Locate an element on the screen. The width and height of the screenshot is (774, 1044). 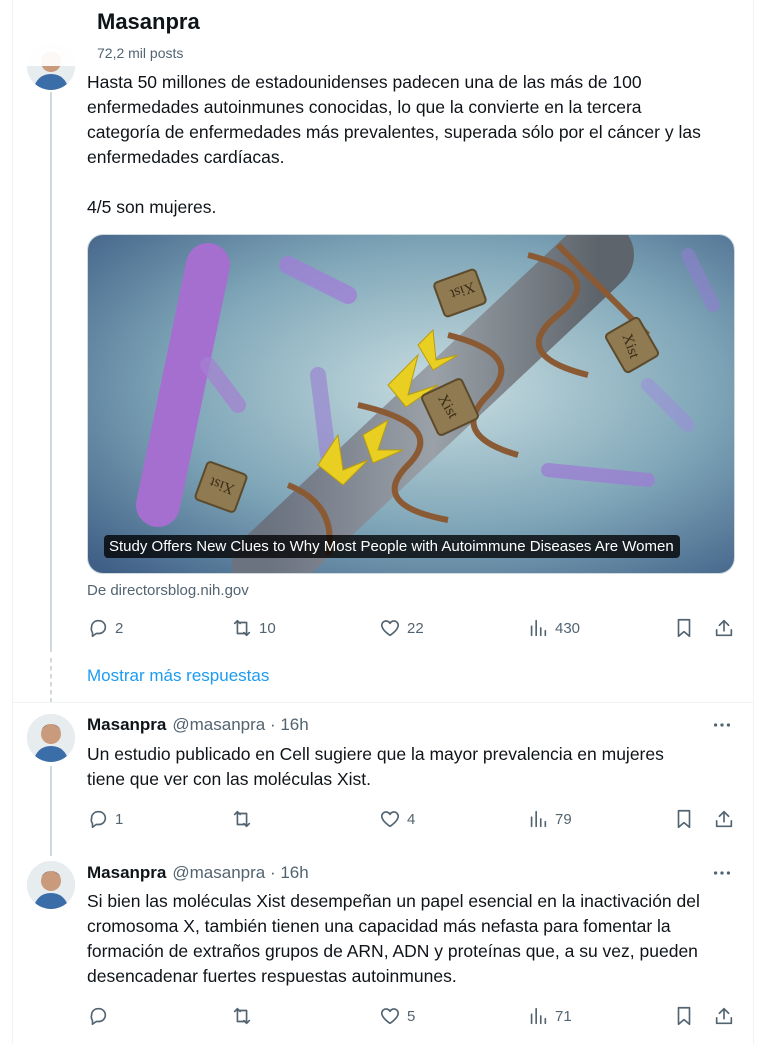
views-count: 430 is located at coordinates (568, 628).